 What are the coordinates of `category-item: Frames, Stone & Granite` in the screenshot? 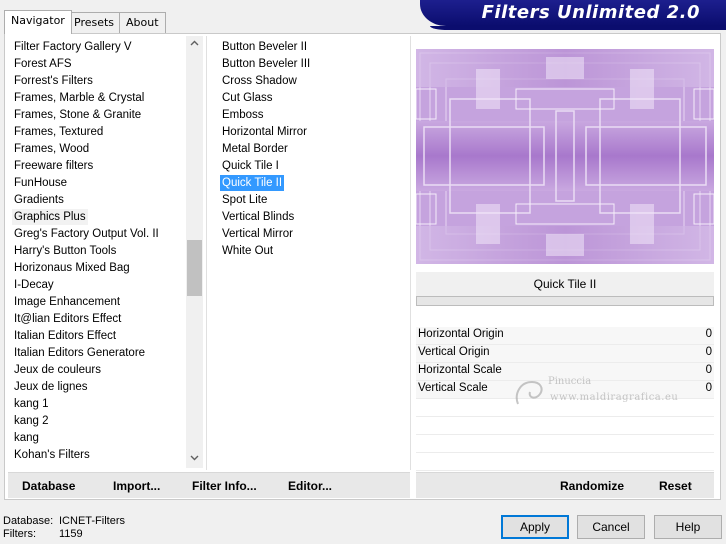 It's located at (77, 115).